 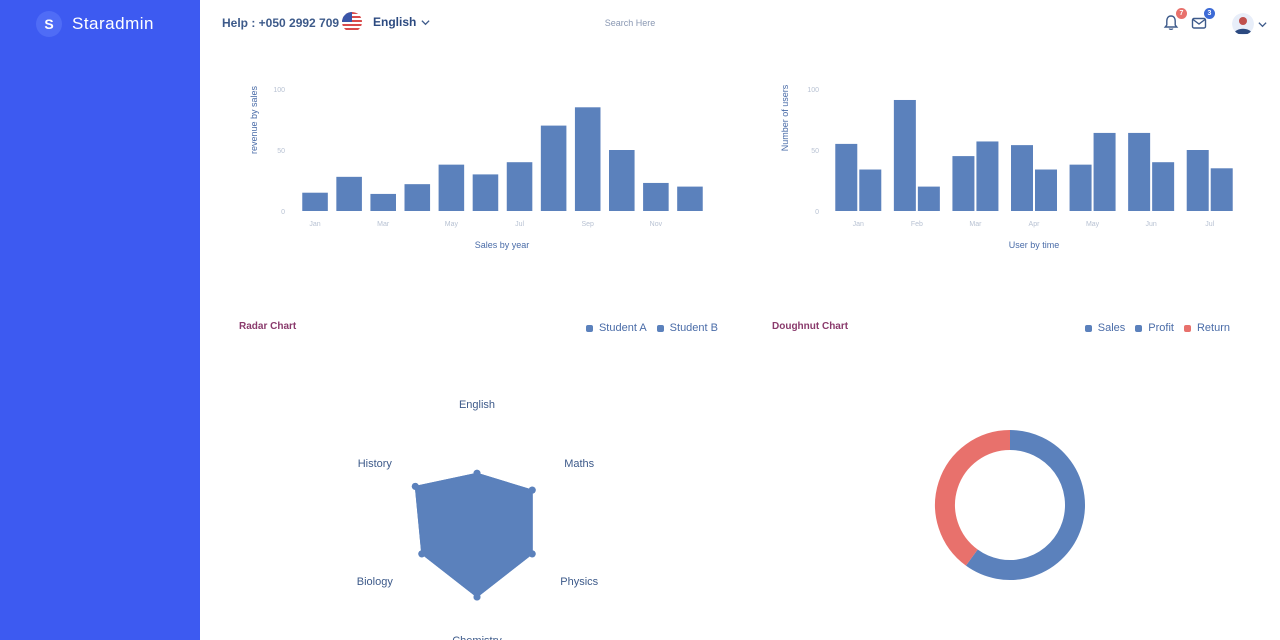 I want to click on brand: S Staradmin, so click(x=95, y=24).